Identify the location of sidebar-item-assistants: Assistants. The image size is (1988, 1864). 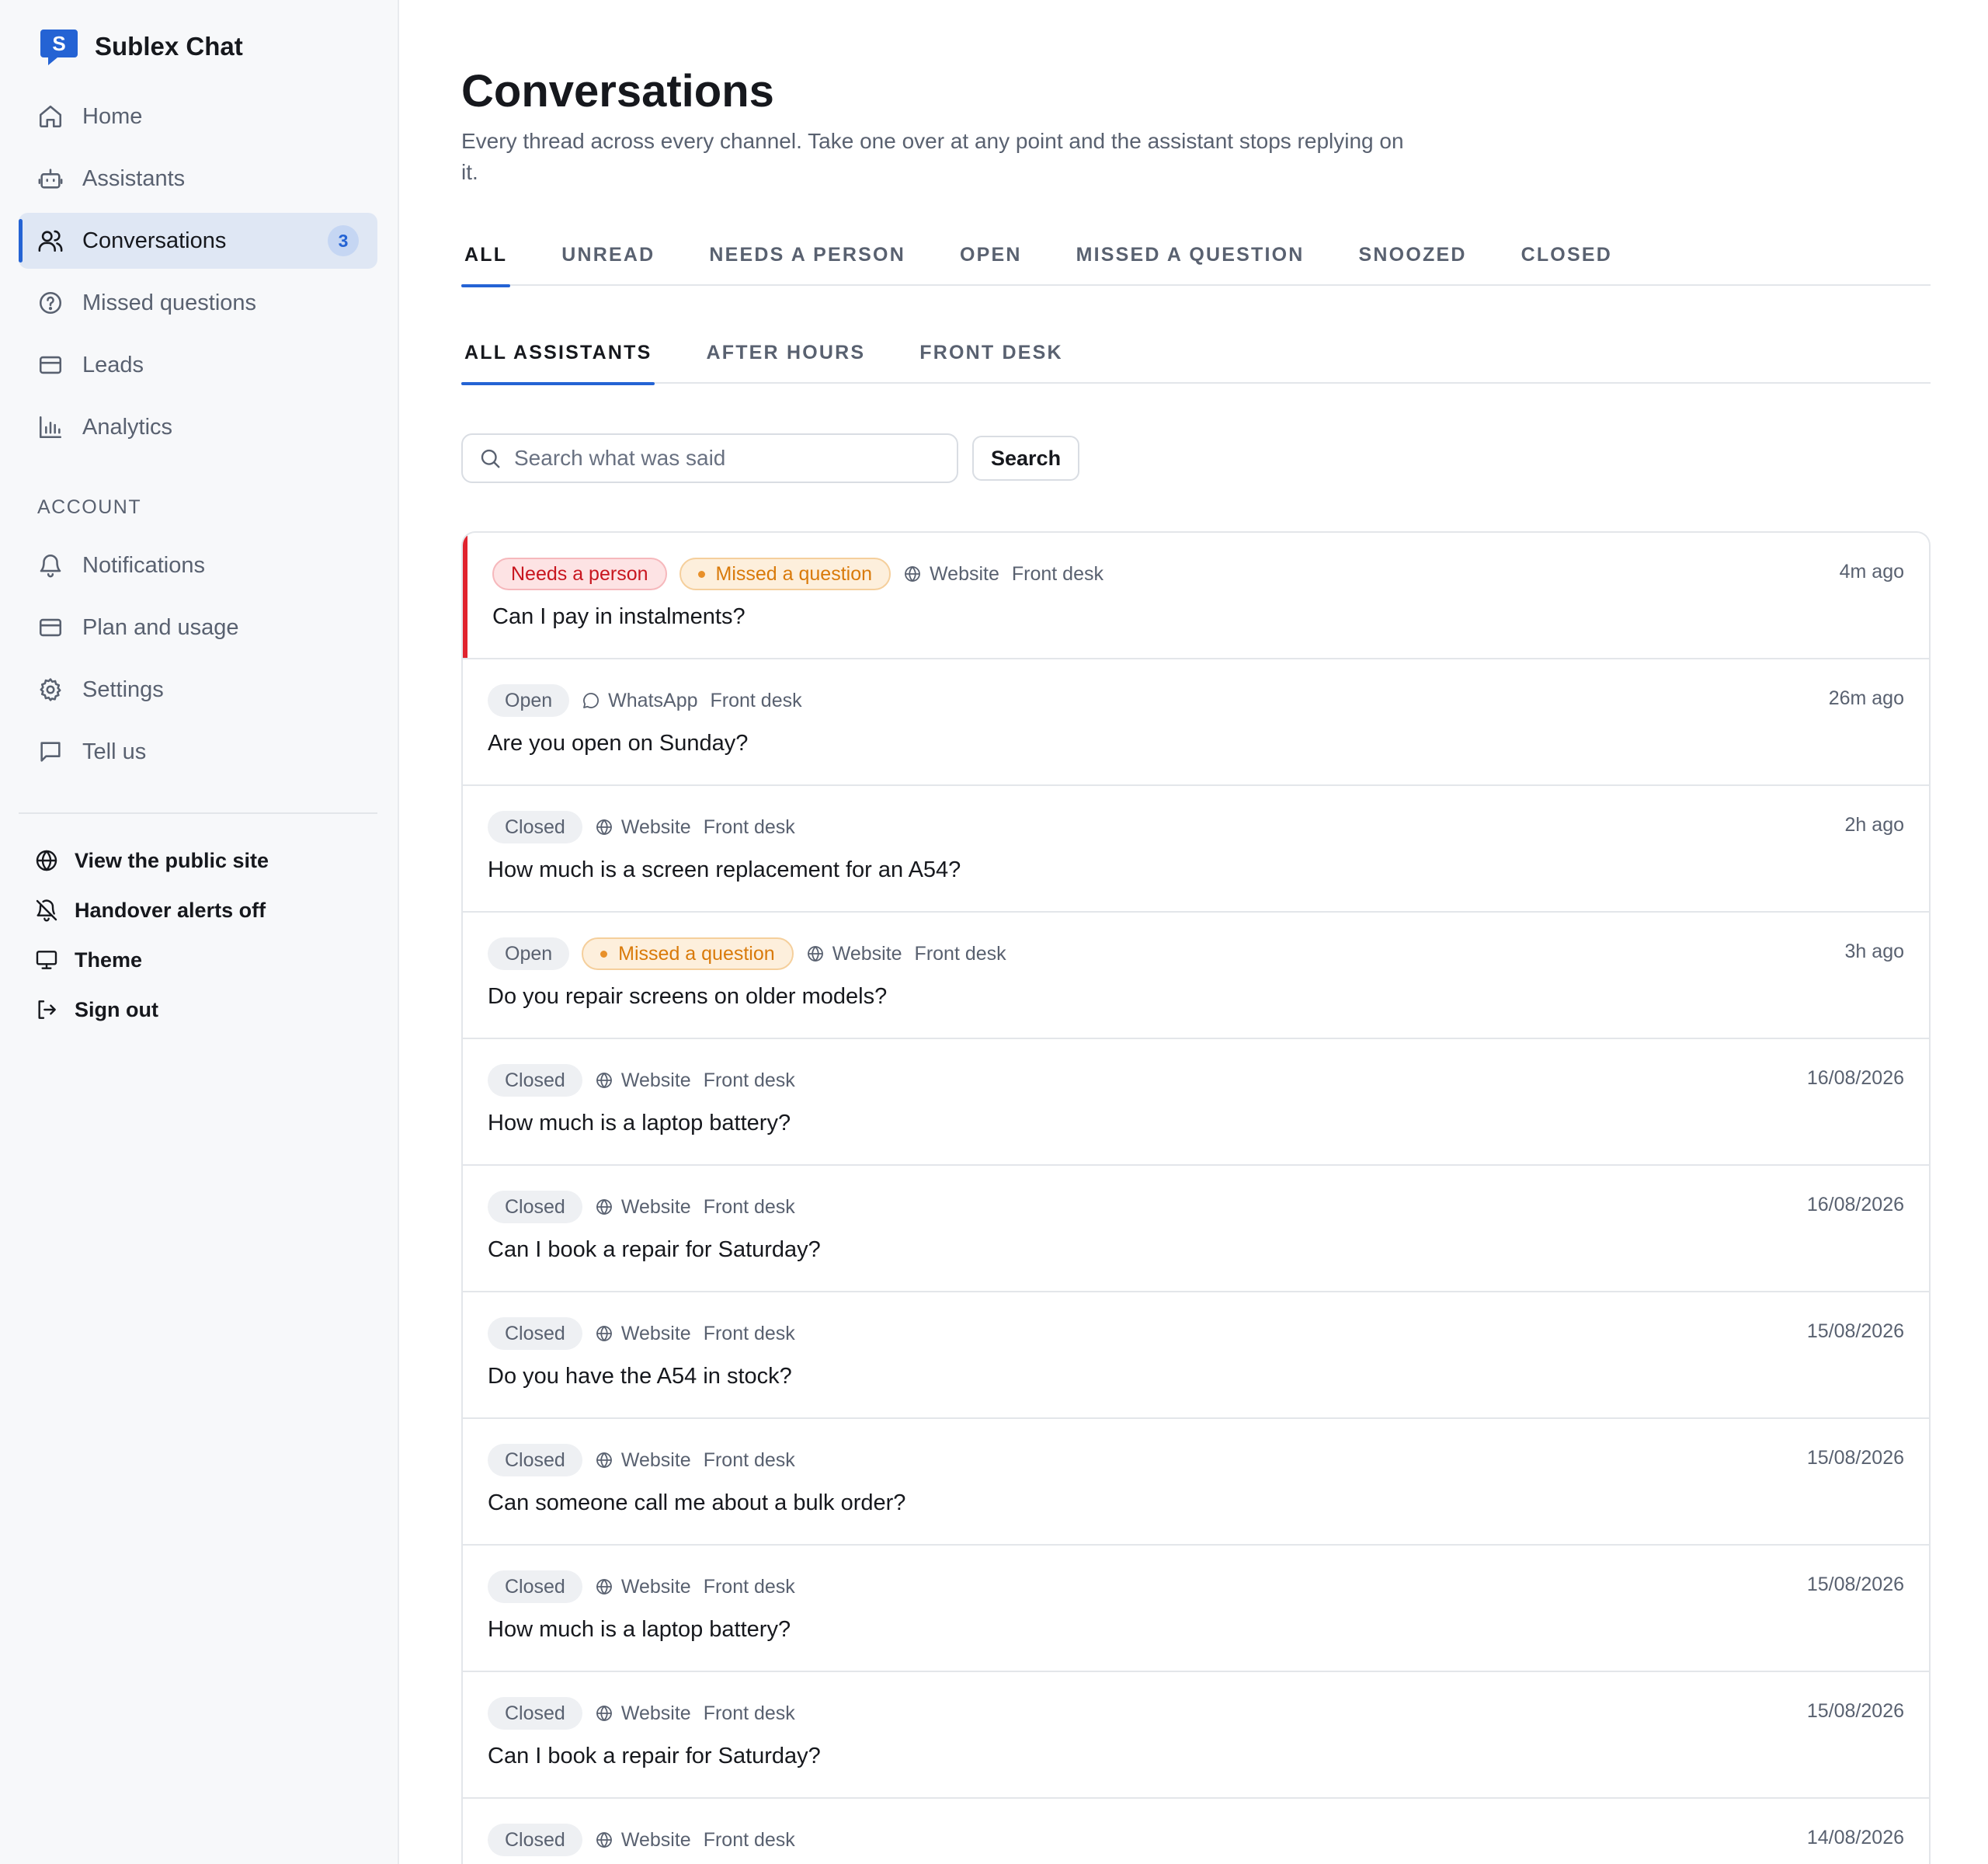
(198, 179).